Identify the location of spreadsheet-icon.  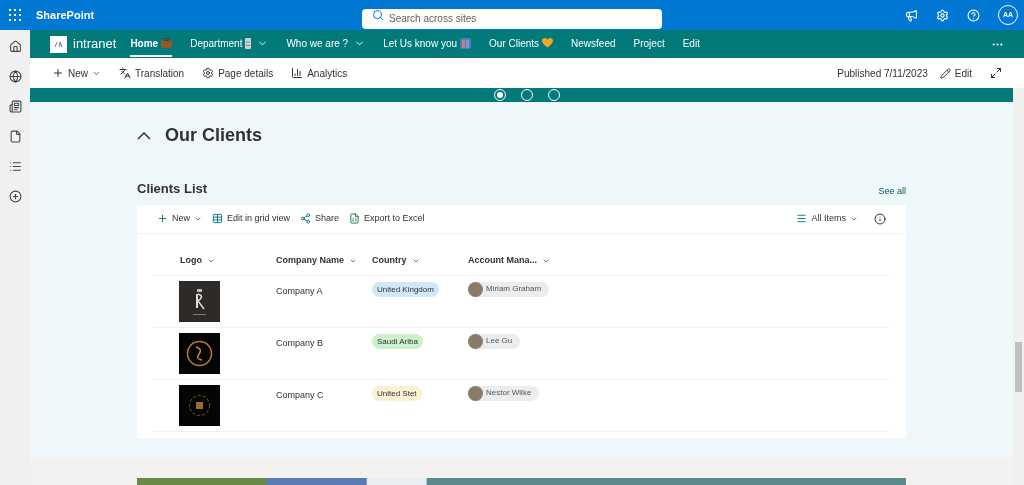
(355, 218).